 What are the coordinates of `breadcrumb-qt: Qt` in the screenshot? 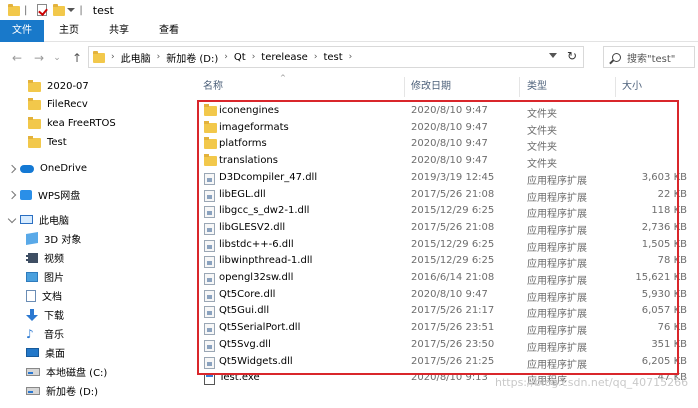 It's located at (240, 57).